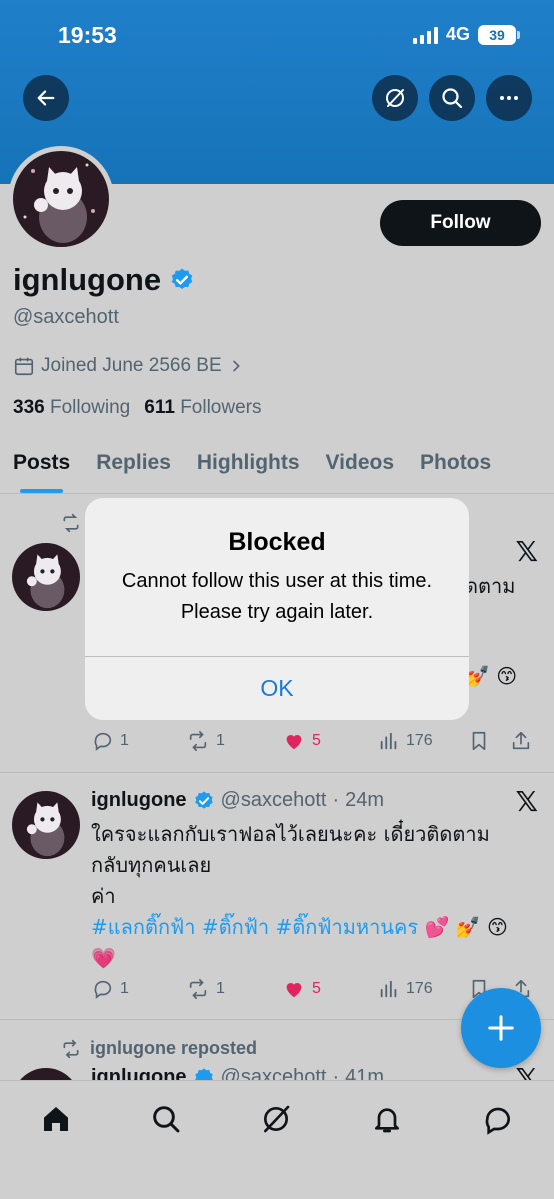 The height and width of the screenshot is (1199, 554). I want to click on search-button, so click(452, 98).